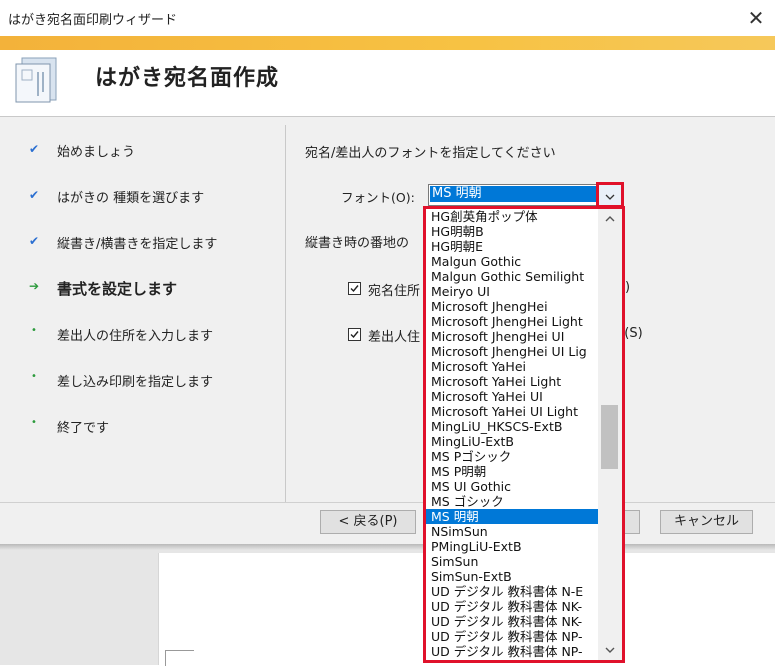 The image size is (775, 666). I want to click on step-format: ➔ 書式を設定します, so click(140, 289).